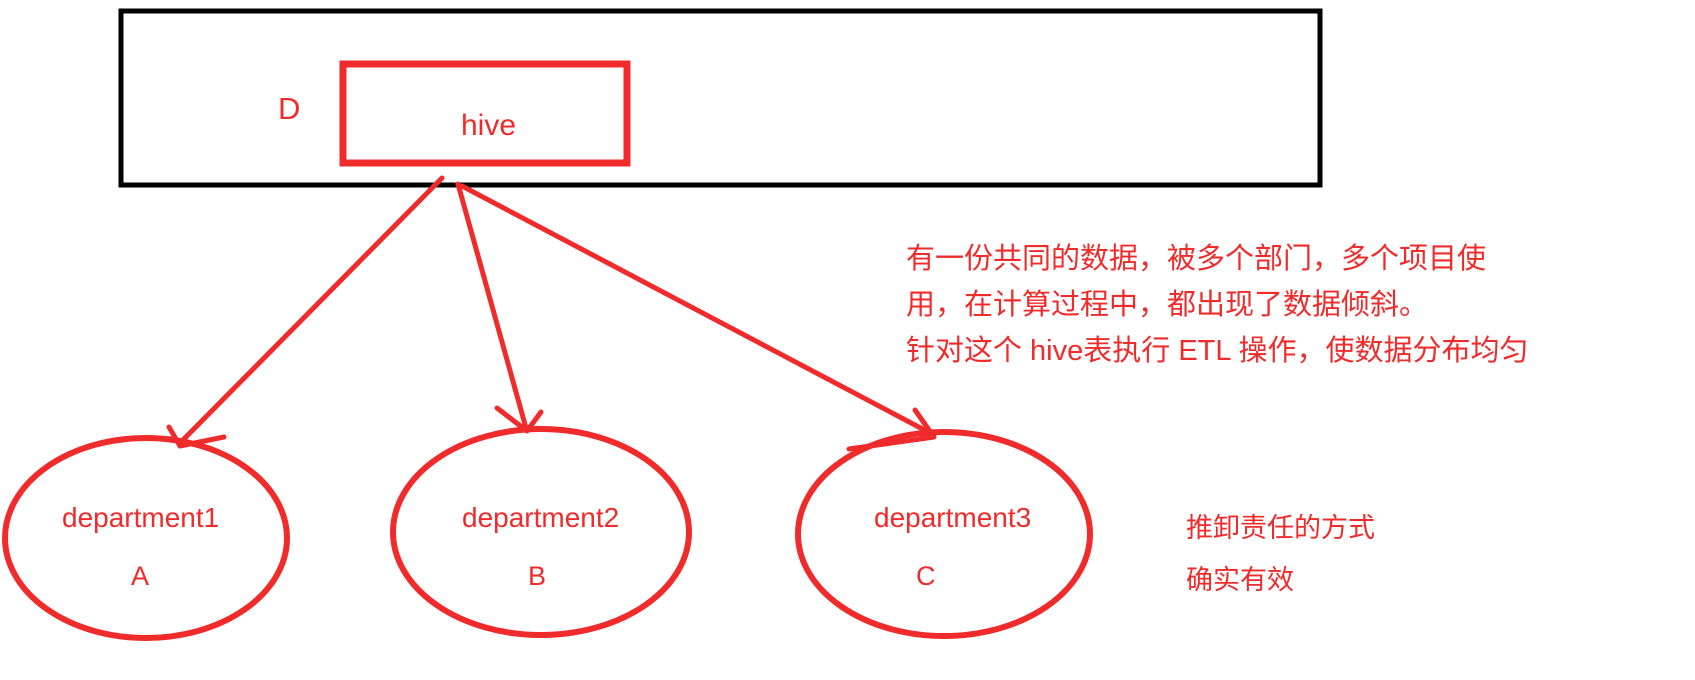  I want to click on node-label-department3: department3, so click(953, 517).